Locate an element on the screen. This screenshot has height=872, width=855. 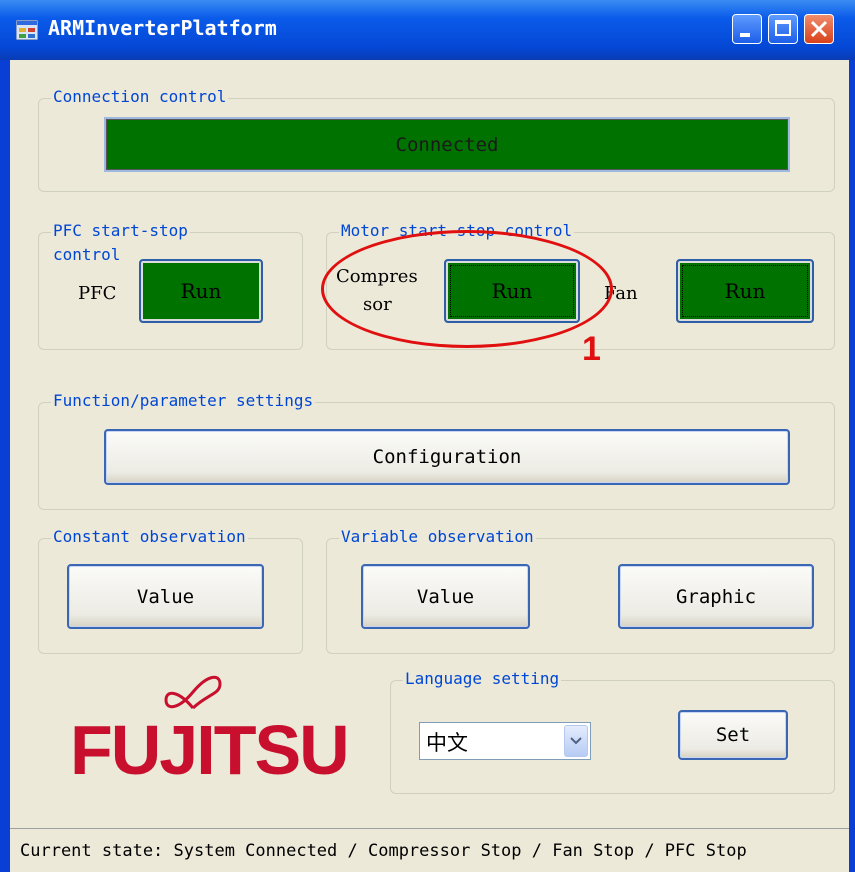
graphic-button: Graphic is located at coordinates (716, 596).